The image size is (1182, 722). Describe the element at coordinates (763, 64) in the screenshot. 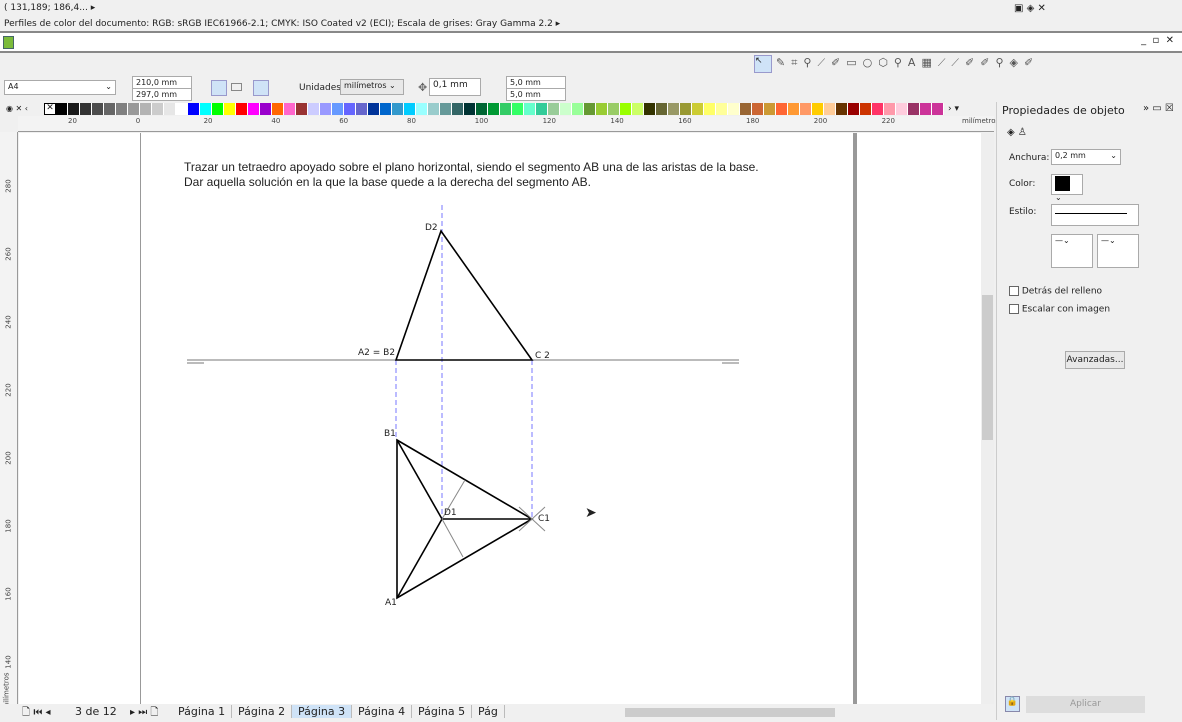

I see `pick-tool-icon: ↖` at that location.